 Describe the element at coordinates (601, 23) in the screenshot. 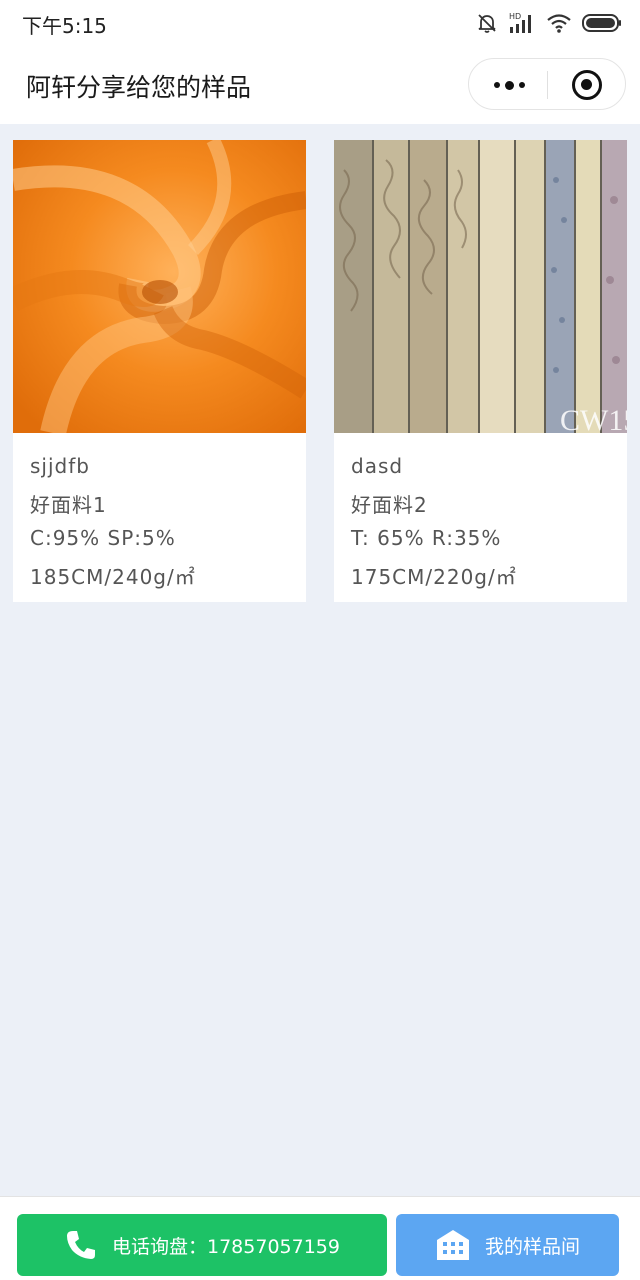

I see `battery-icon` at that location.